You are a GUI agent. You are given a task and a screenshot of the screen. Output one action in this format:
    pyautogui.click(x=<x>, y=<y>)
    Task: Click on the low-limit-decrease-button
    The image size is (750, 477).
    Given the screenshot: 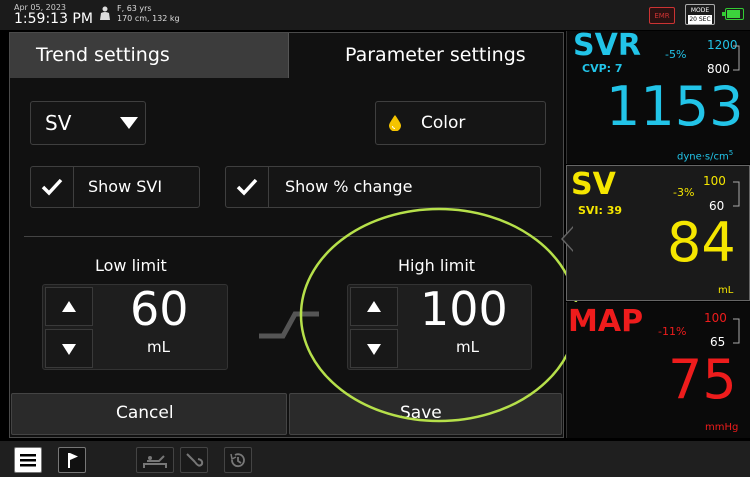 What is the action you would take?
    pyautogui.click(x=69, y=348)
    